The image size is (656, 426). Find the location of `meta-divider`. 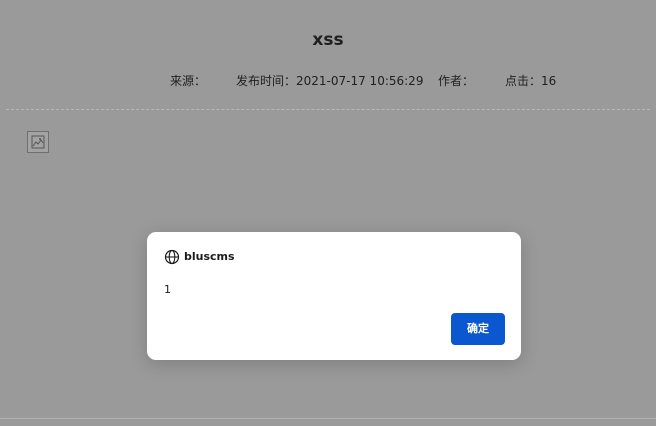

meta-divider is located at coordinates (328, 109).